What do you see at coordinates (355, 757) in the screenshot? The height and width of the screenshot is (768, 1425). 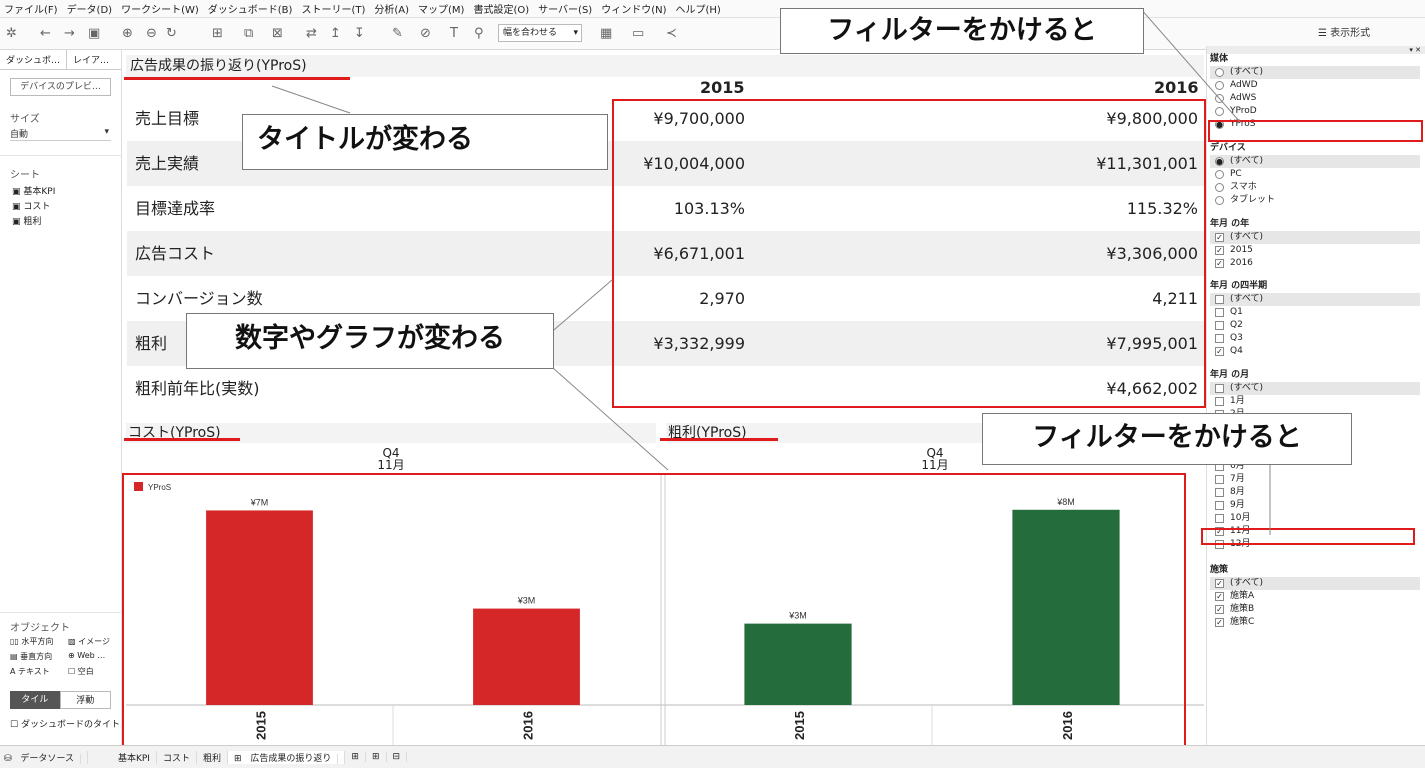 I see `new-worksheet-icon: ⊞` at bounding box center [355, 757].